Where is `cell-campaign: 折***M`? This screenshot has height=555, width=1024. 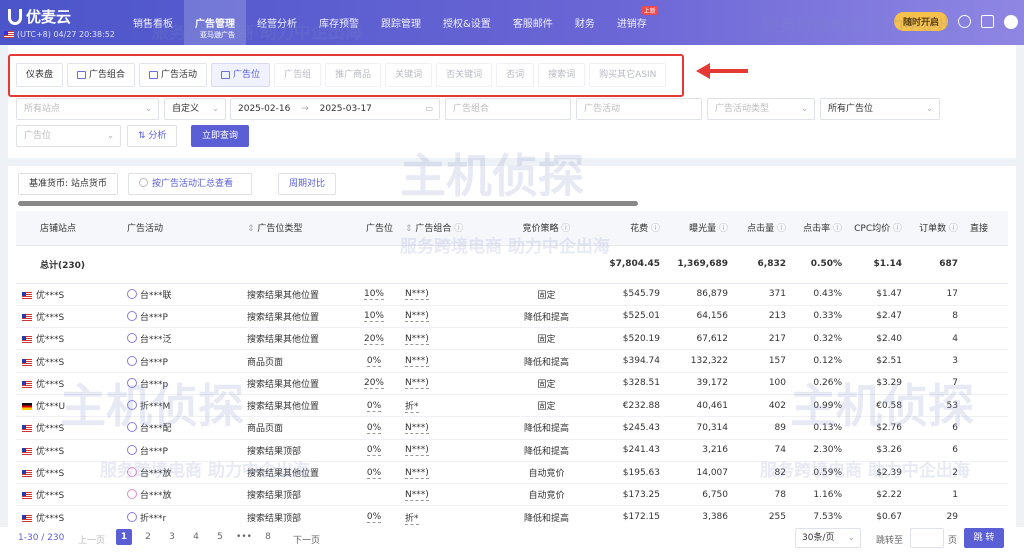
cell-campaign: 折***M is located at coordinates (181, 406).